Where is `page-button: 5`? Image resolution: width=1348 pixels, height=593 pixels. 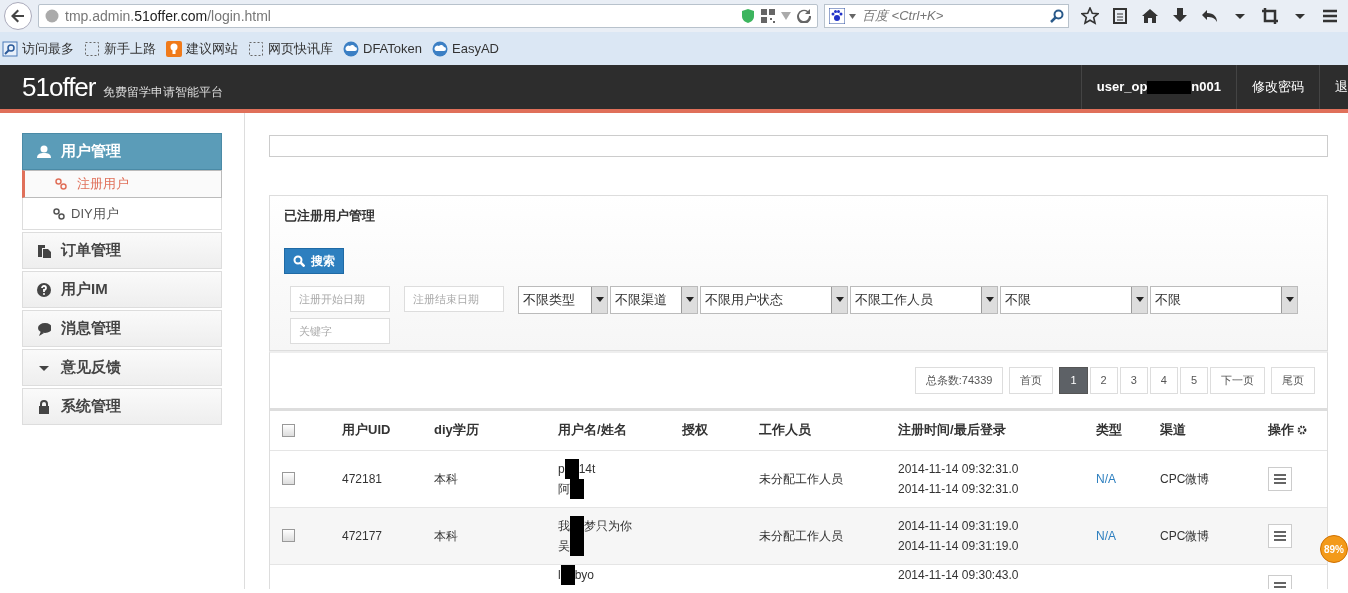
page-button: 5 is located at coordinates (1193, 380).